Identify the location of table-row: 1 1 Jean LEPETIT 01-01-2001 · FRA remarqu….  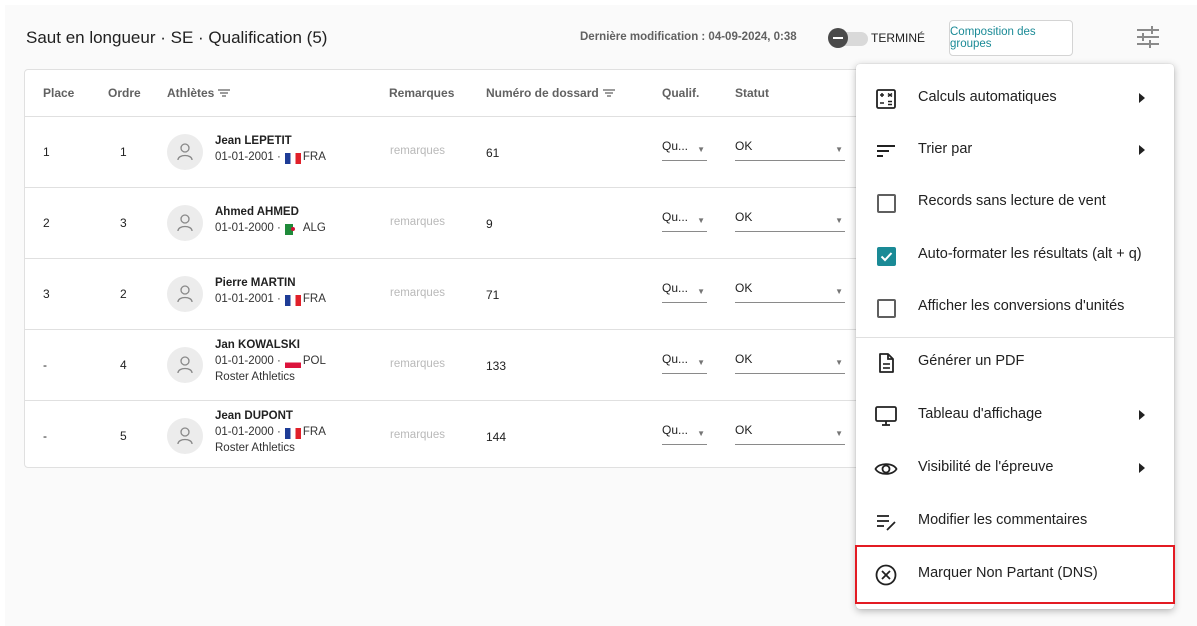
(445, 152).